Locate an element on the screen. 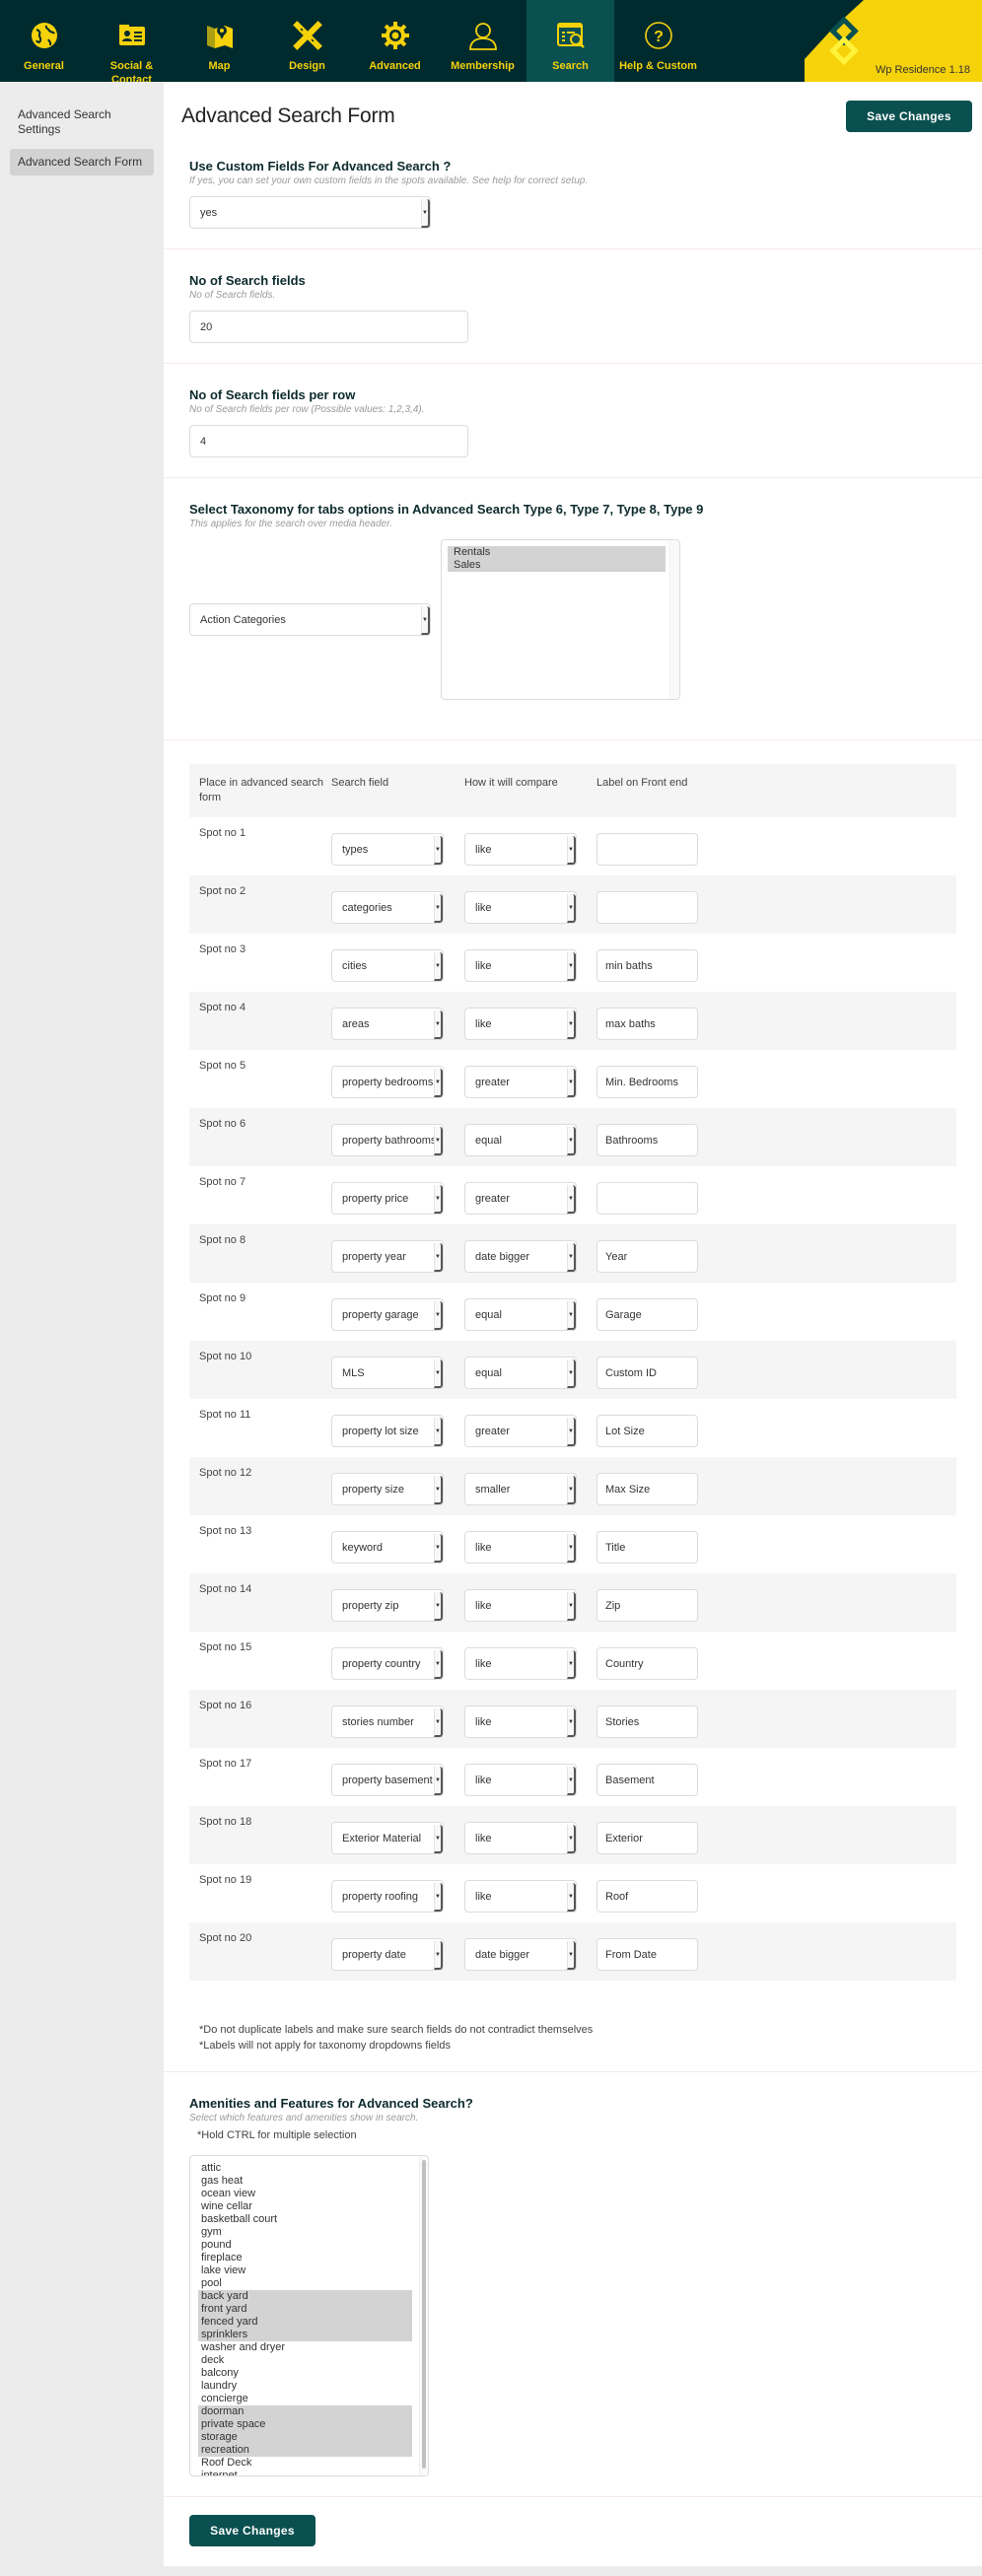 The width and height of the screenshot is (982, 2576). amenity-option: ocean view is located at coordinates (305, 2194).